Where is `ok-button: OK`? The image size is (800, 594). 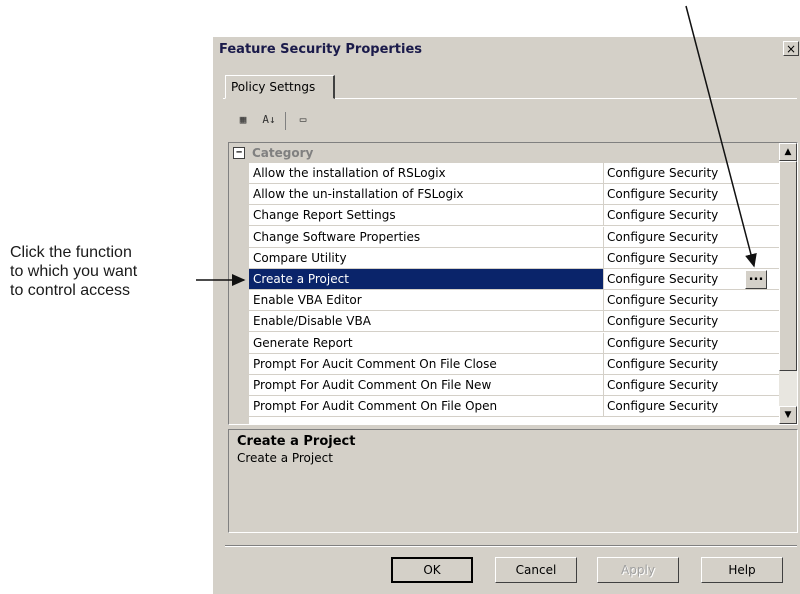
ok-button: OK is located at coordinates (432, 570).